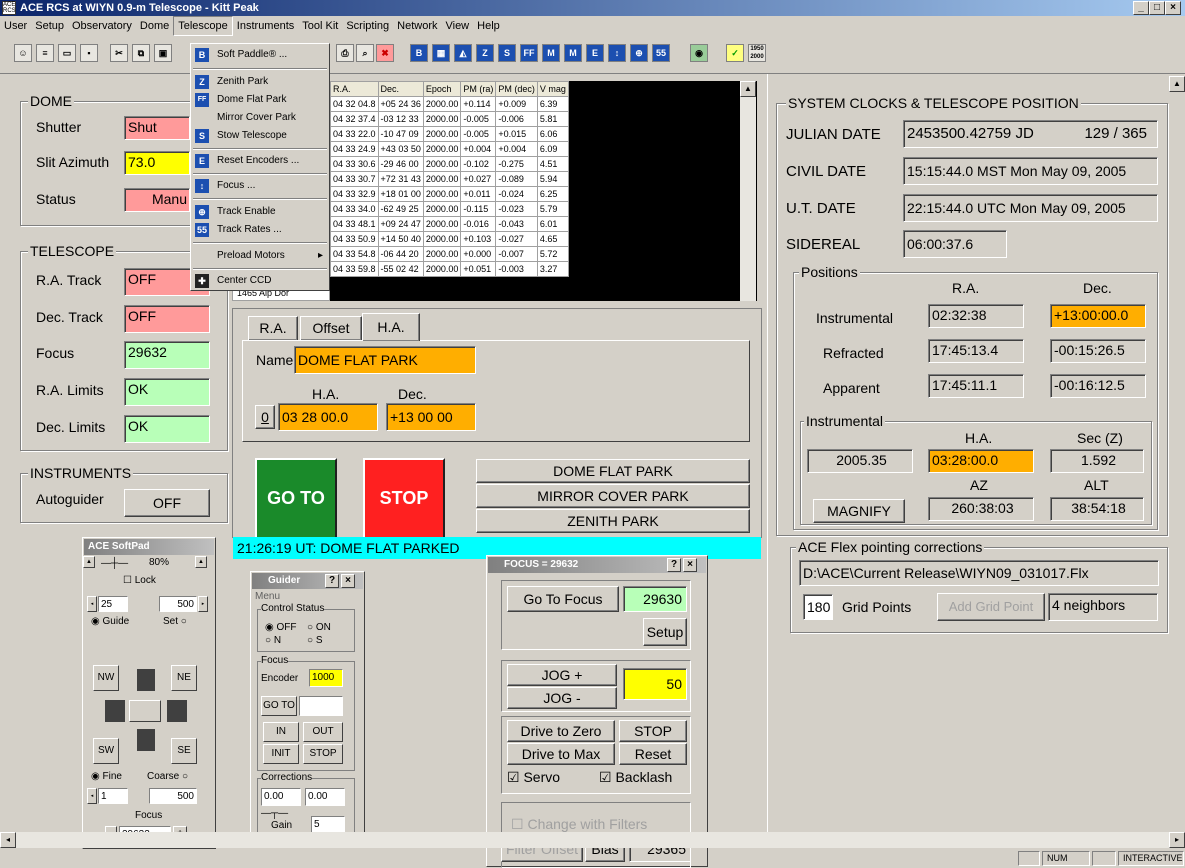 This screenshot has width=1185, height=868. I want to click on in-button: IN, so click(281, 732).